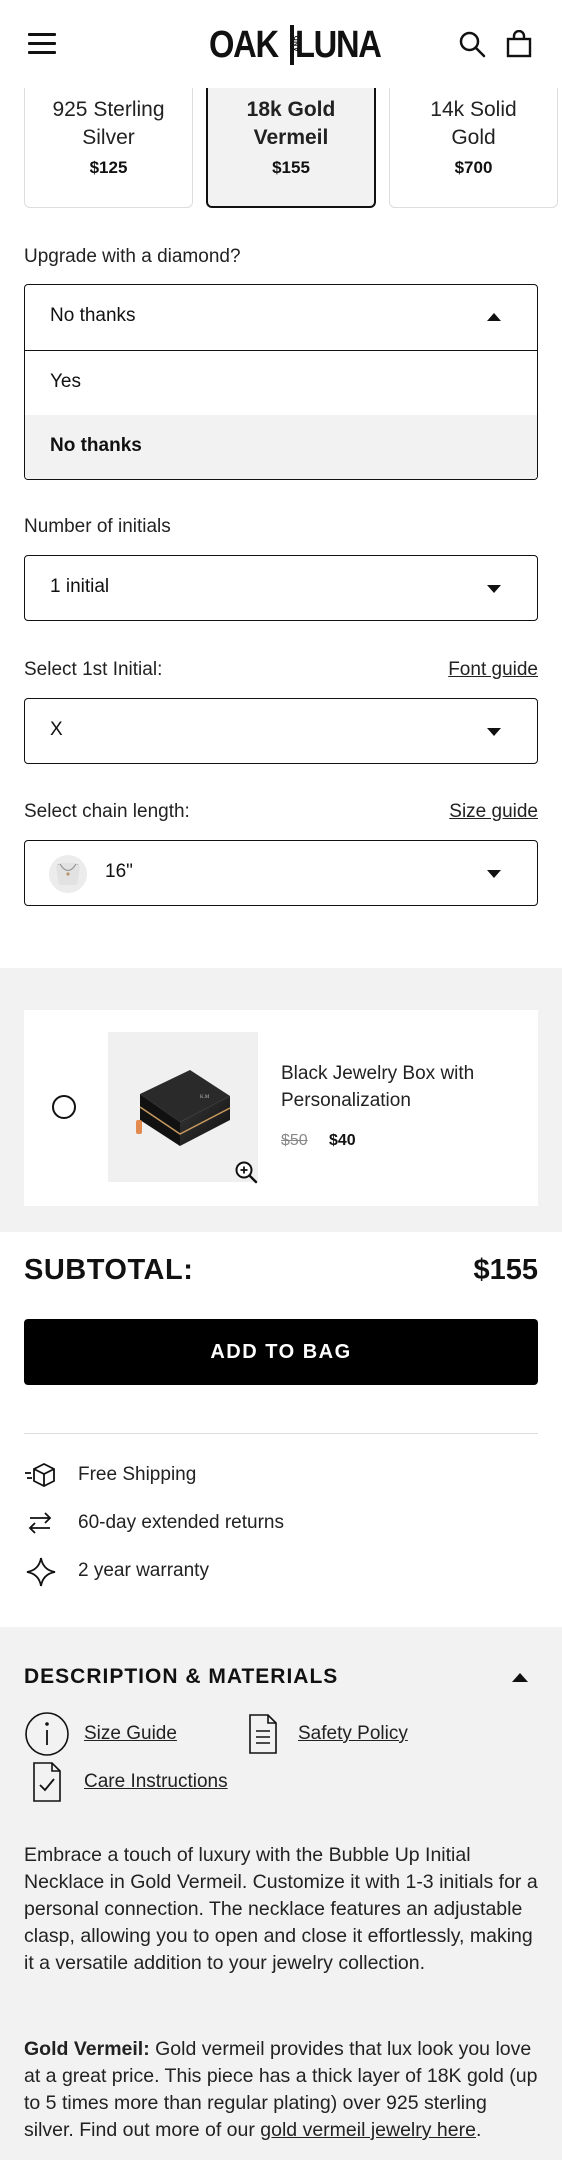  Describe the element at coordinates (119, 871) in the screenshot. I see `chain-length-value: 16"` at that location.